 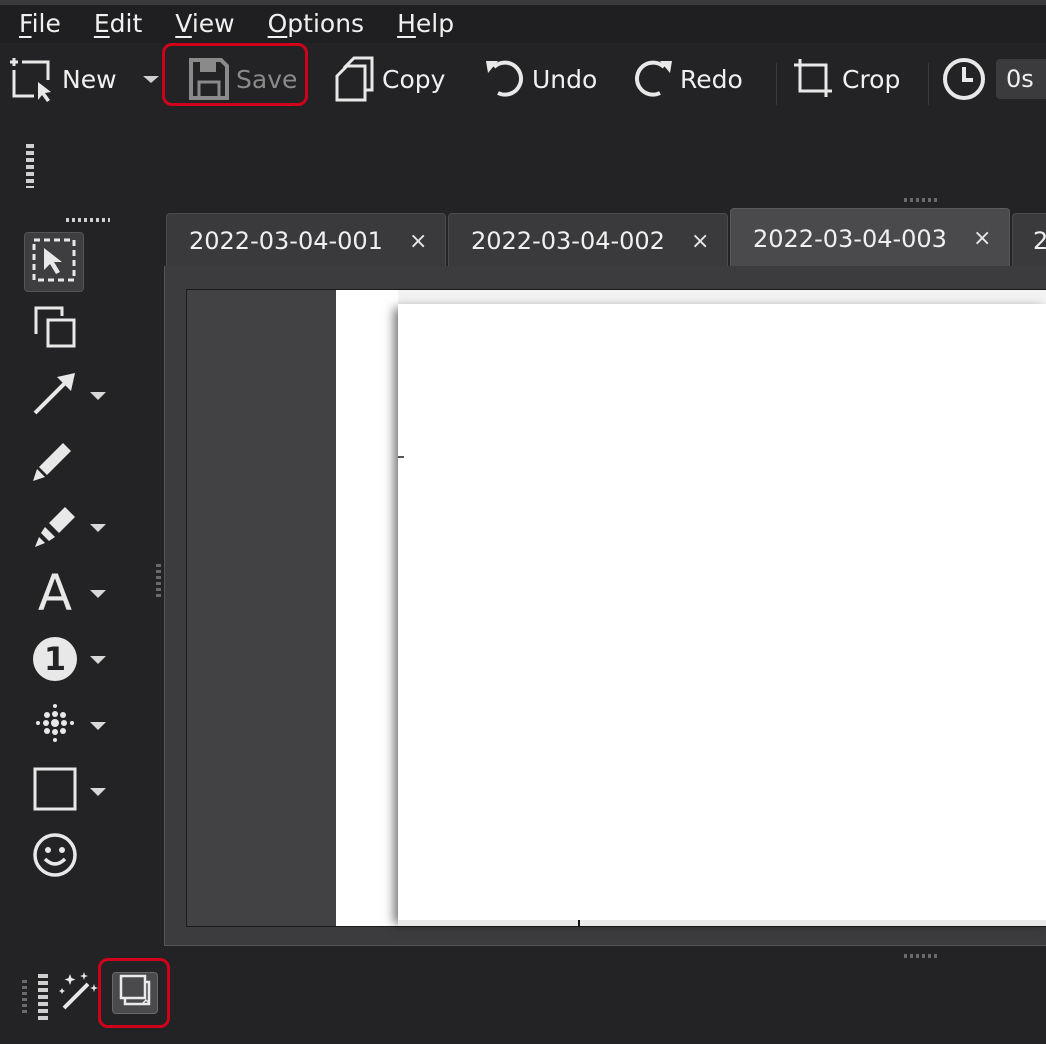 I want to click on arrow-tool, so click(x=55, y=395).